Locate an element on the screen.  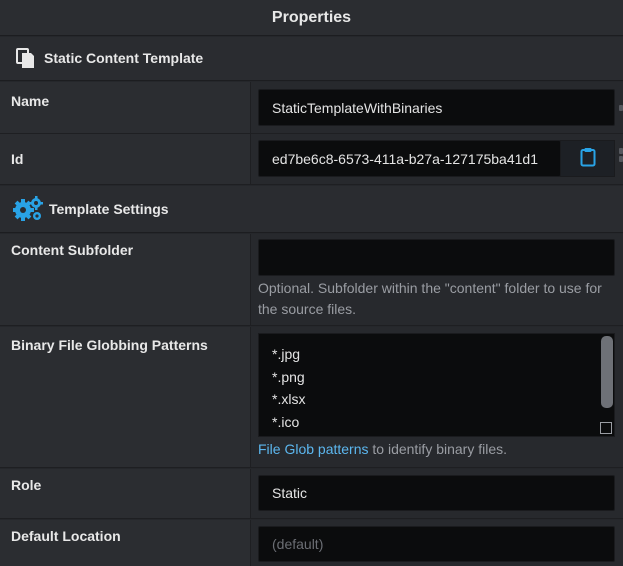
textarea-scrollbar is located at coordinates (607, 372).